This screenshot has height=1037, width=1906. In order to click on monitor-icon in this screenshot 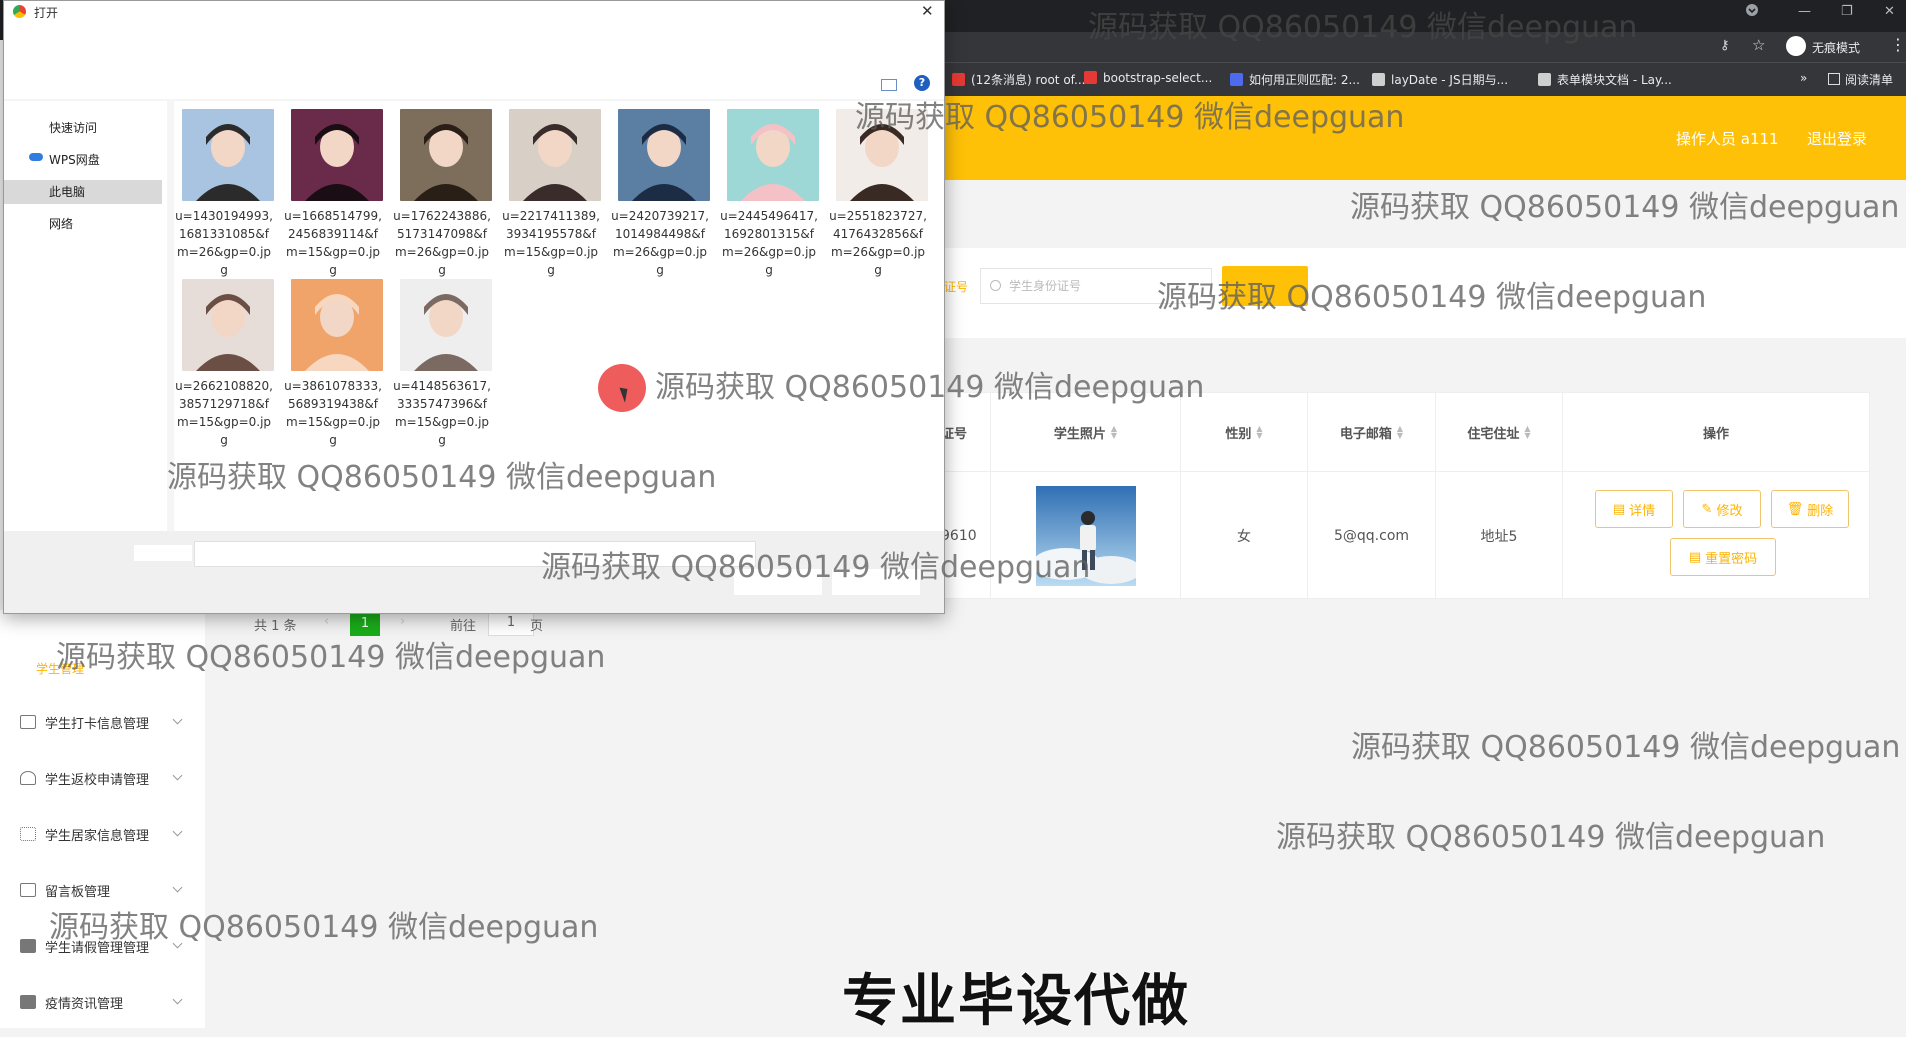, I will do `click(28, 1002)`.